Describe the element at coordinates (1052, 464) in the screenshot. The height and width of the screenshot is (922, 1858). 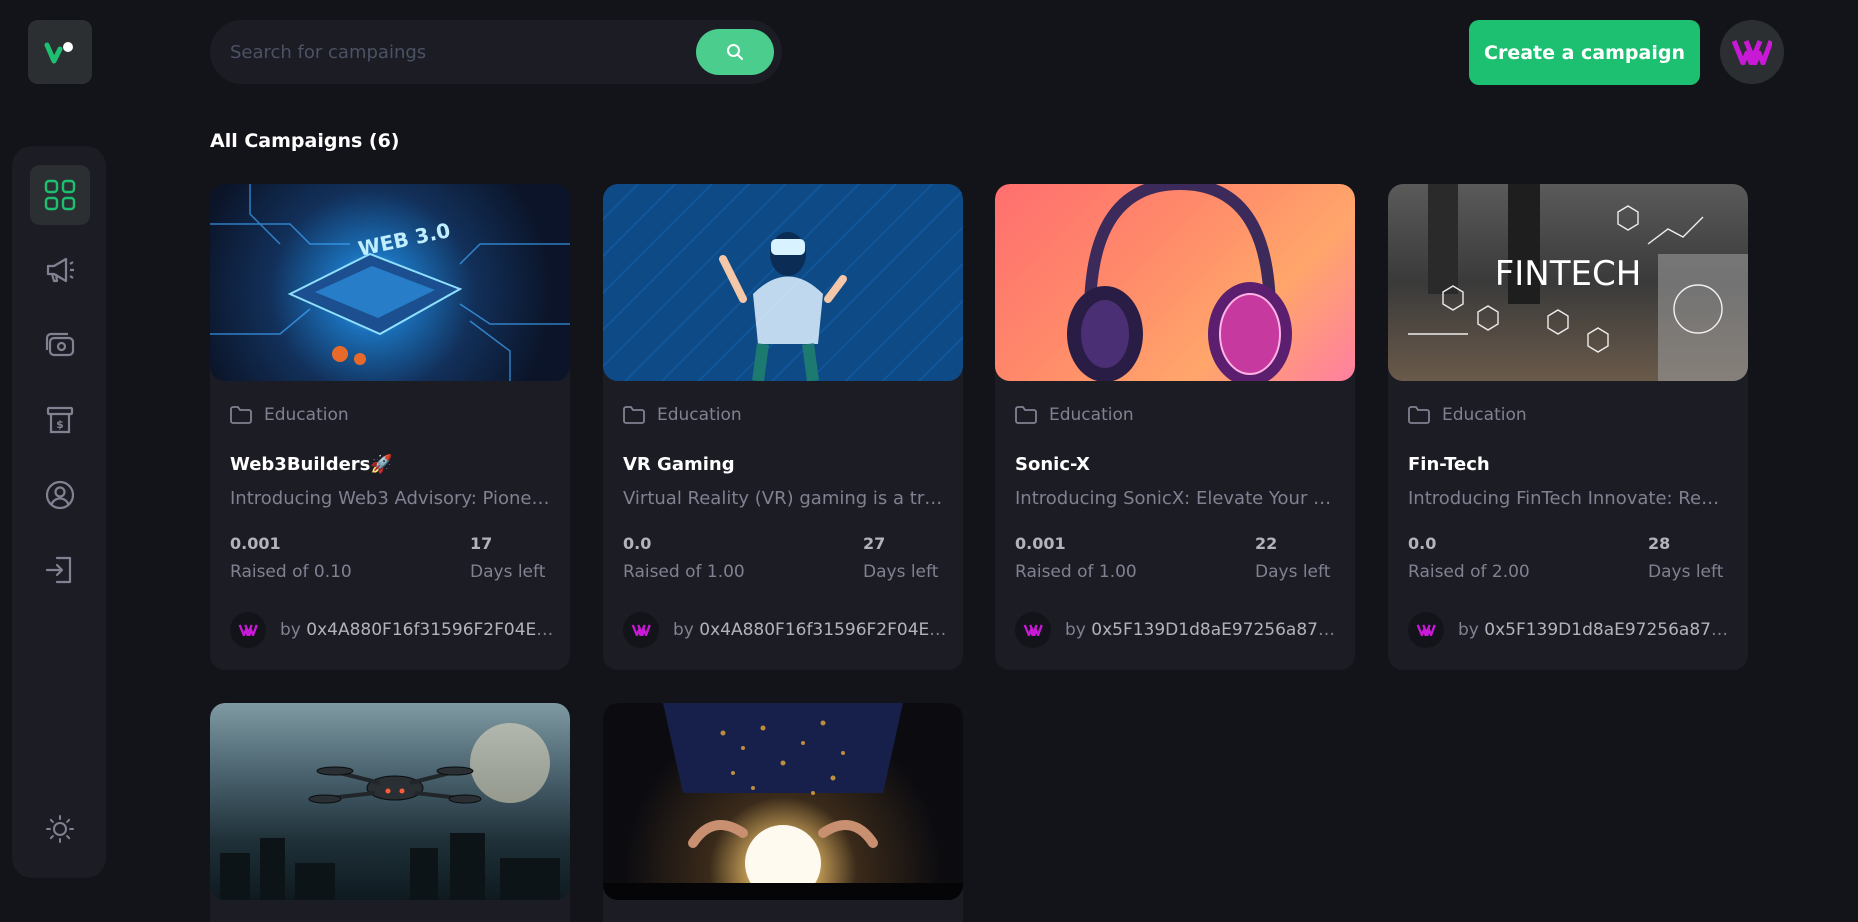
I see `campaign-title: Sonic-X` at that location.